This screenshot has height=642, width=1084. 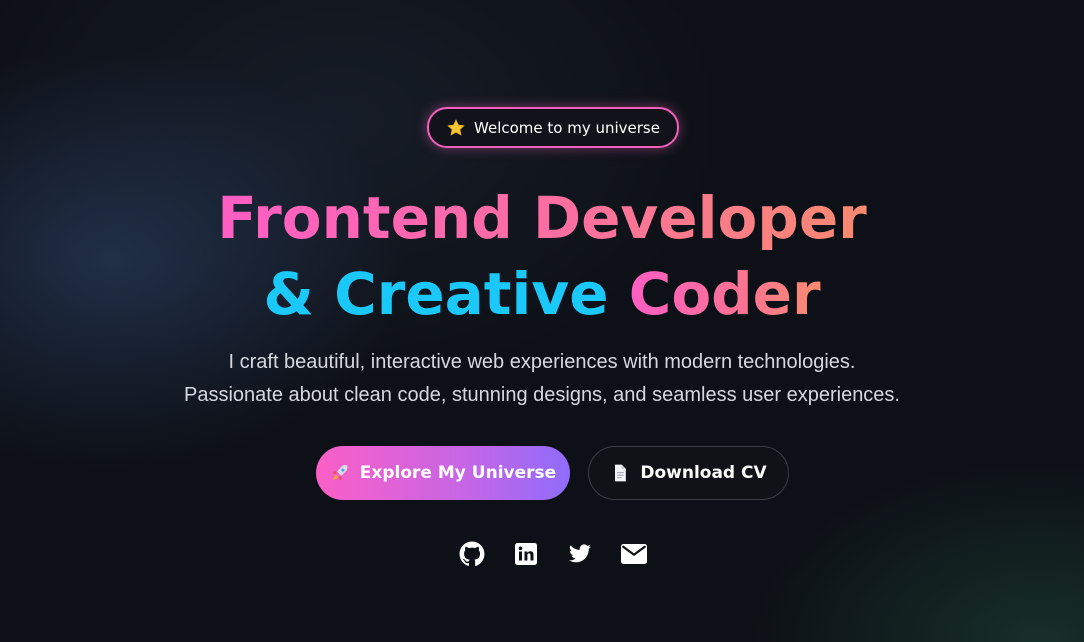 What do you see at coordinates (526, 554) in the screenshot?
I see `linkedin-icon` at bounding box center [526, 554].